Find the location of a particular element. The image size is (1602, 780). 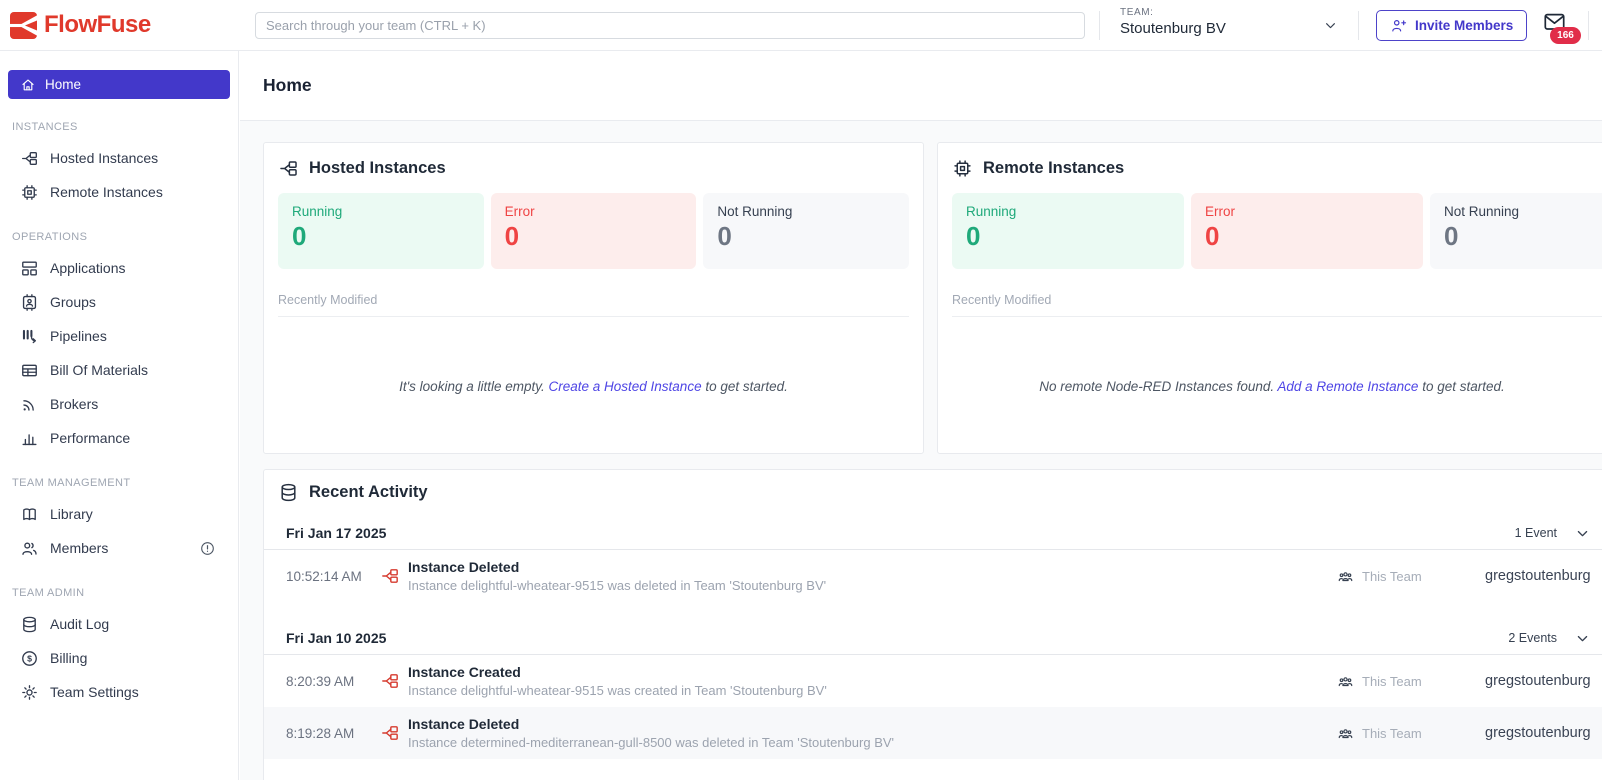

recently-modified-label: Recently Modified is located at coordinates (593, 305).